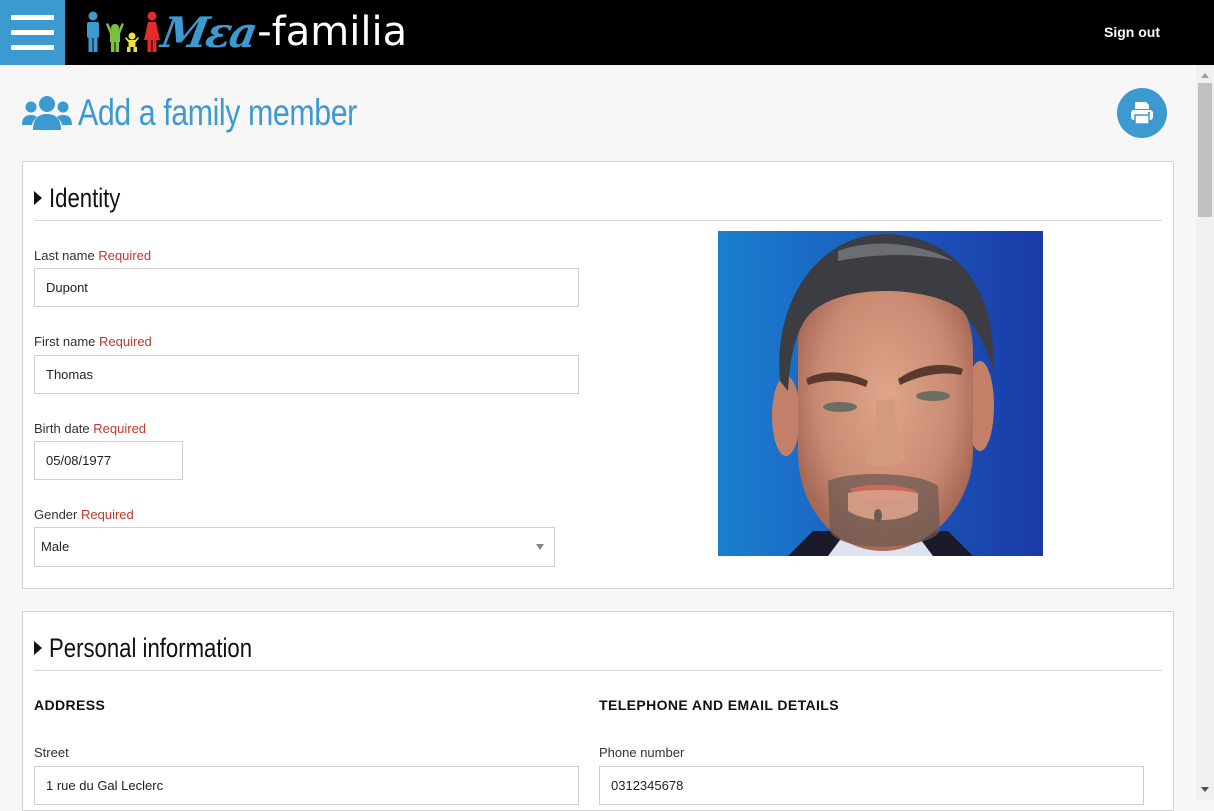 The width and height of the screenshot is (1214, 811). I want to click on hamburger-menu-button, so click(32, 32).